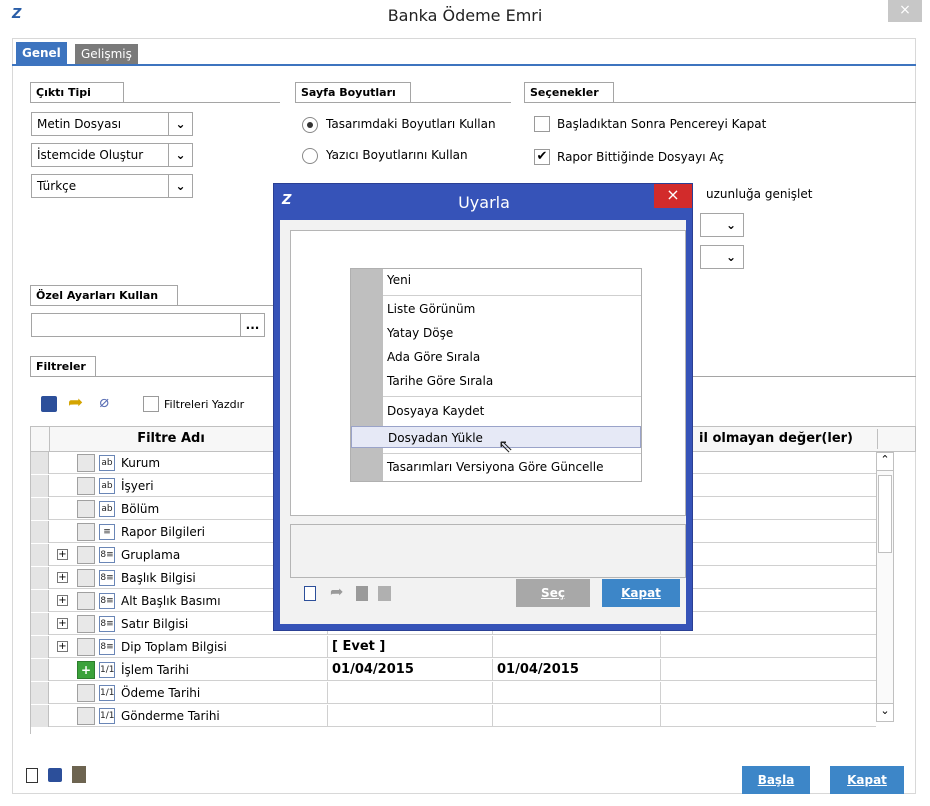 This screenshot has height=806, width=930. I want to click on tab-strip-line, so click(464, 65).